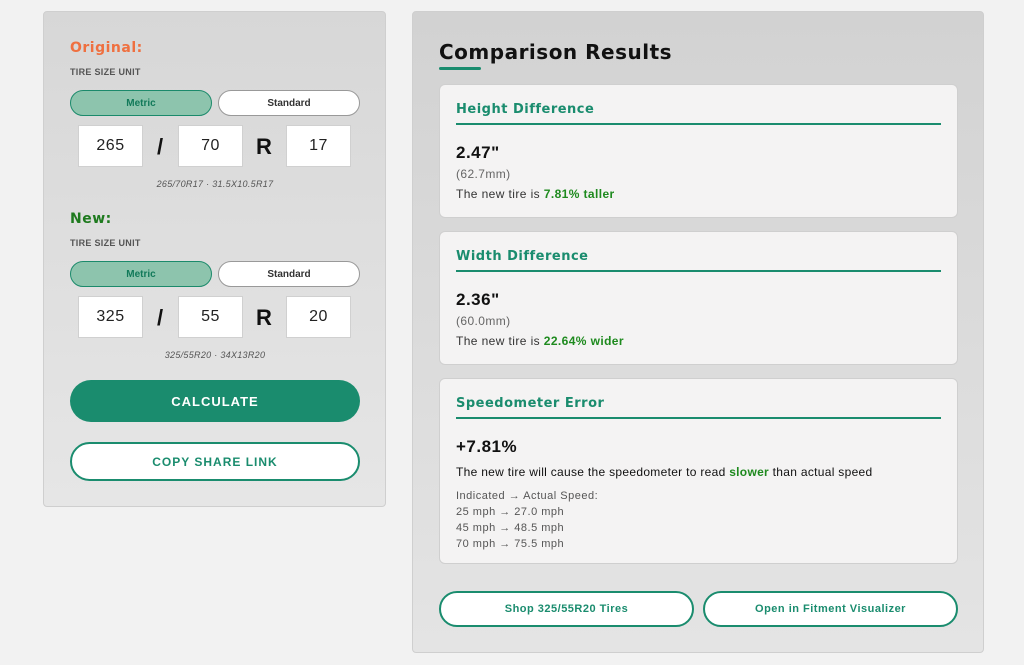 This screenshot has width=1024, height=665. What do you see at coordinates (527, 496) in the screenshot?
I see `speed-list-header: Indicated → Actual Speed:` at bounding box center [527, 496].